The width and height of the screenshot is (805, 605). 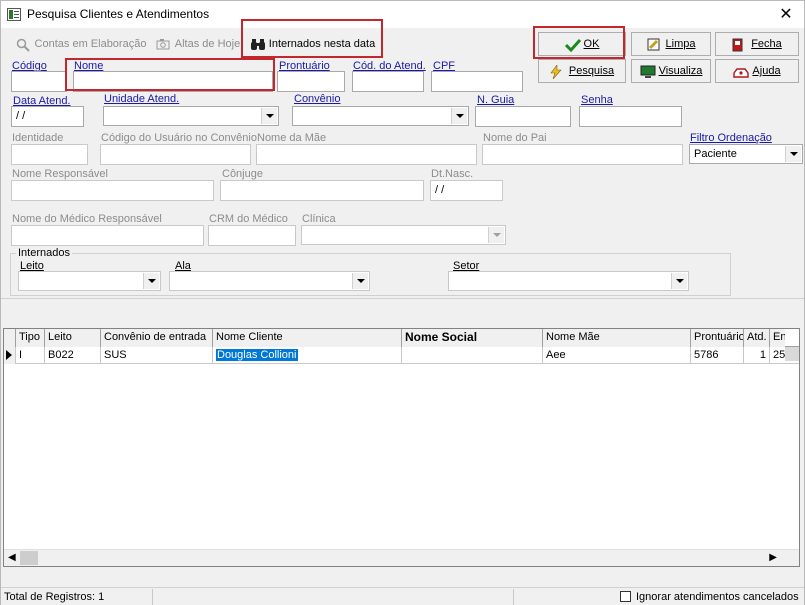 I want to click on senha-input, so click(x=630, y=116).